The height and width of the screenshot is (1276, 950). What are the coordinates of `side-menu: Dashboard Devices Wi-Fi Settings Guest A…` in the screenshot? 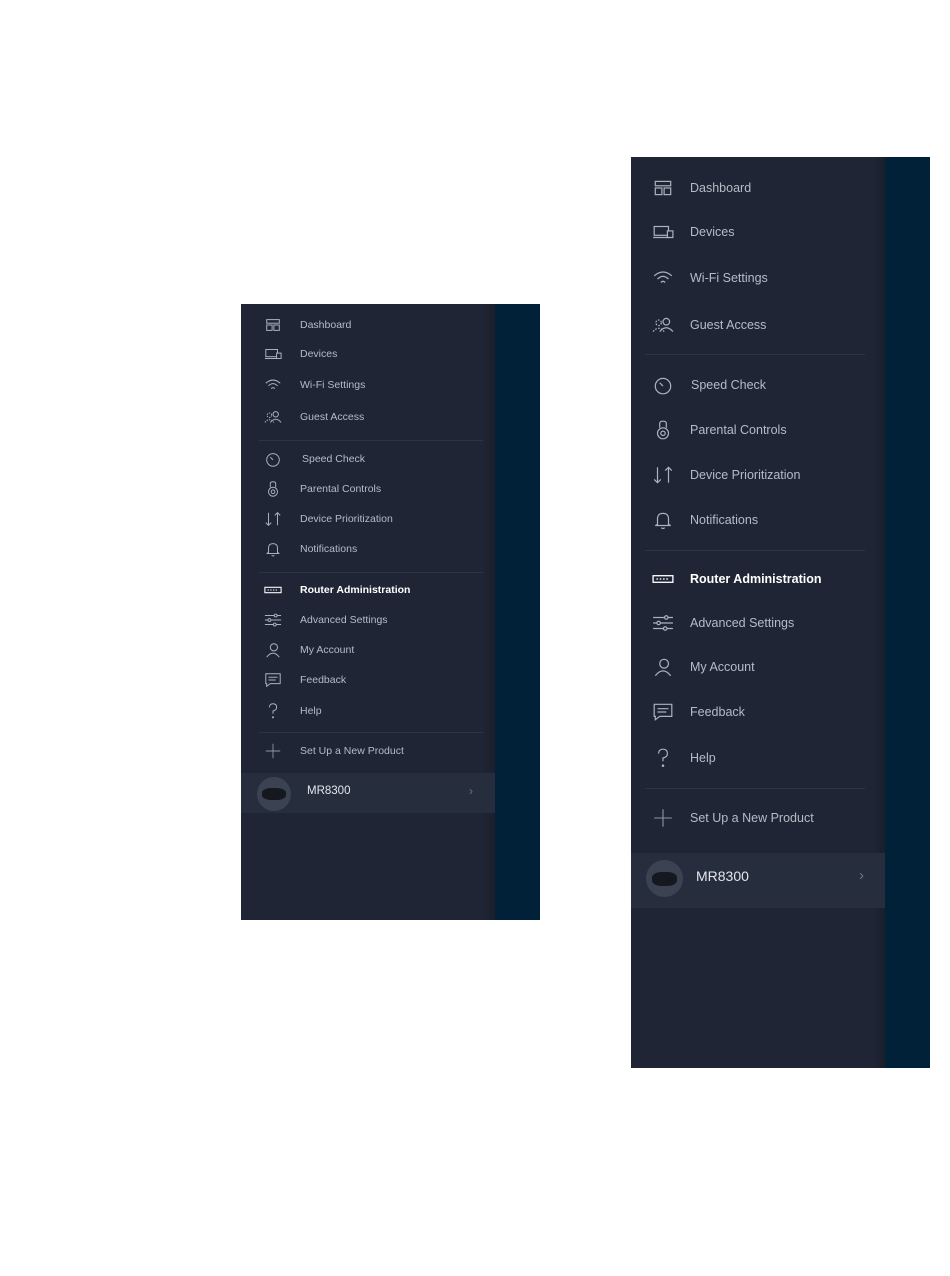 It's located at (368, 612).